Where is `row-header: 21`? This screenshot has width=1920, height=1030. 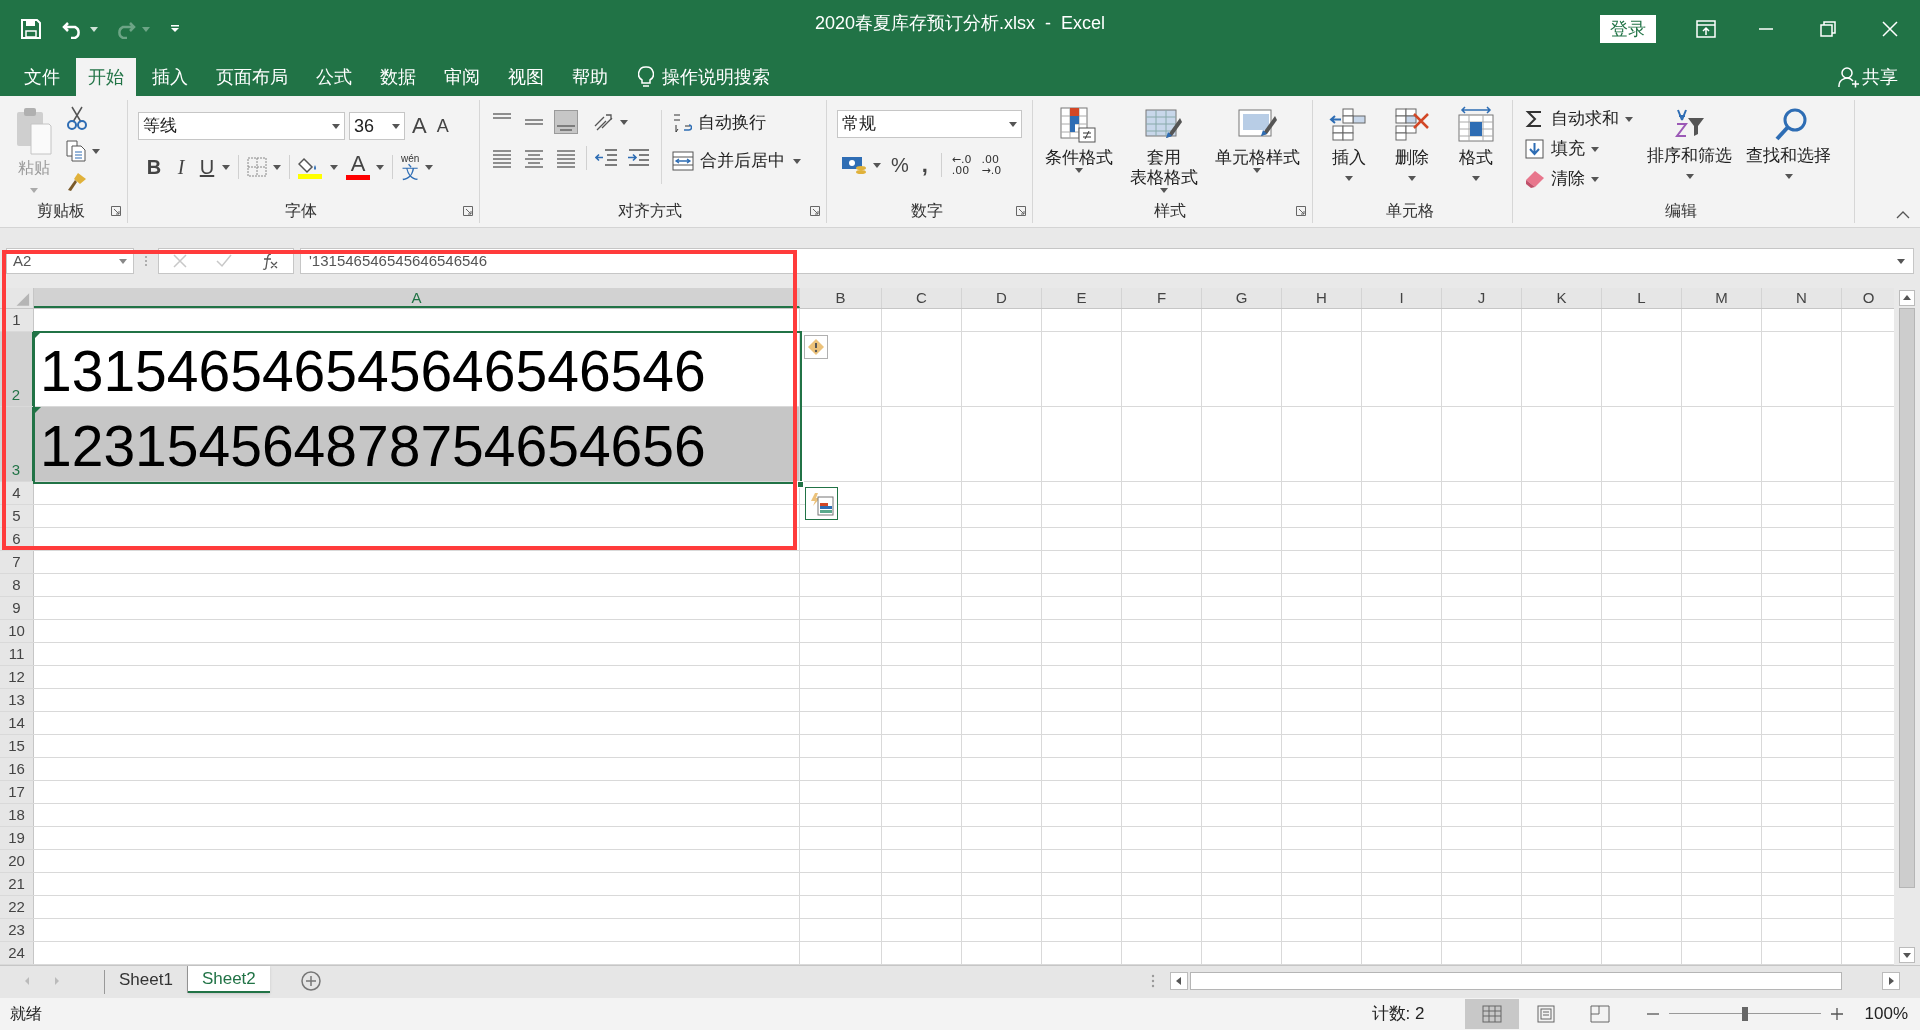 row-header: 21 is located at coordinates (17, 884).